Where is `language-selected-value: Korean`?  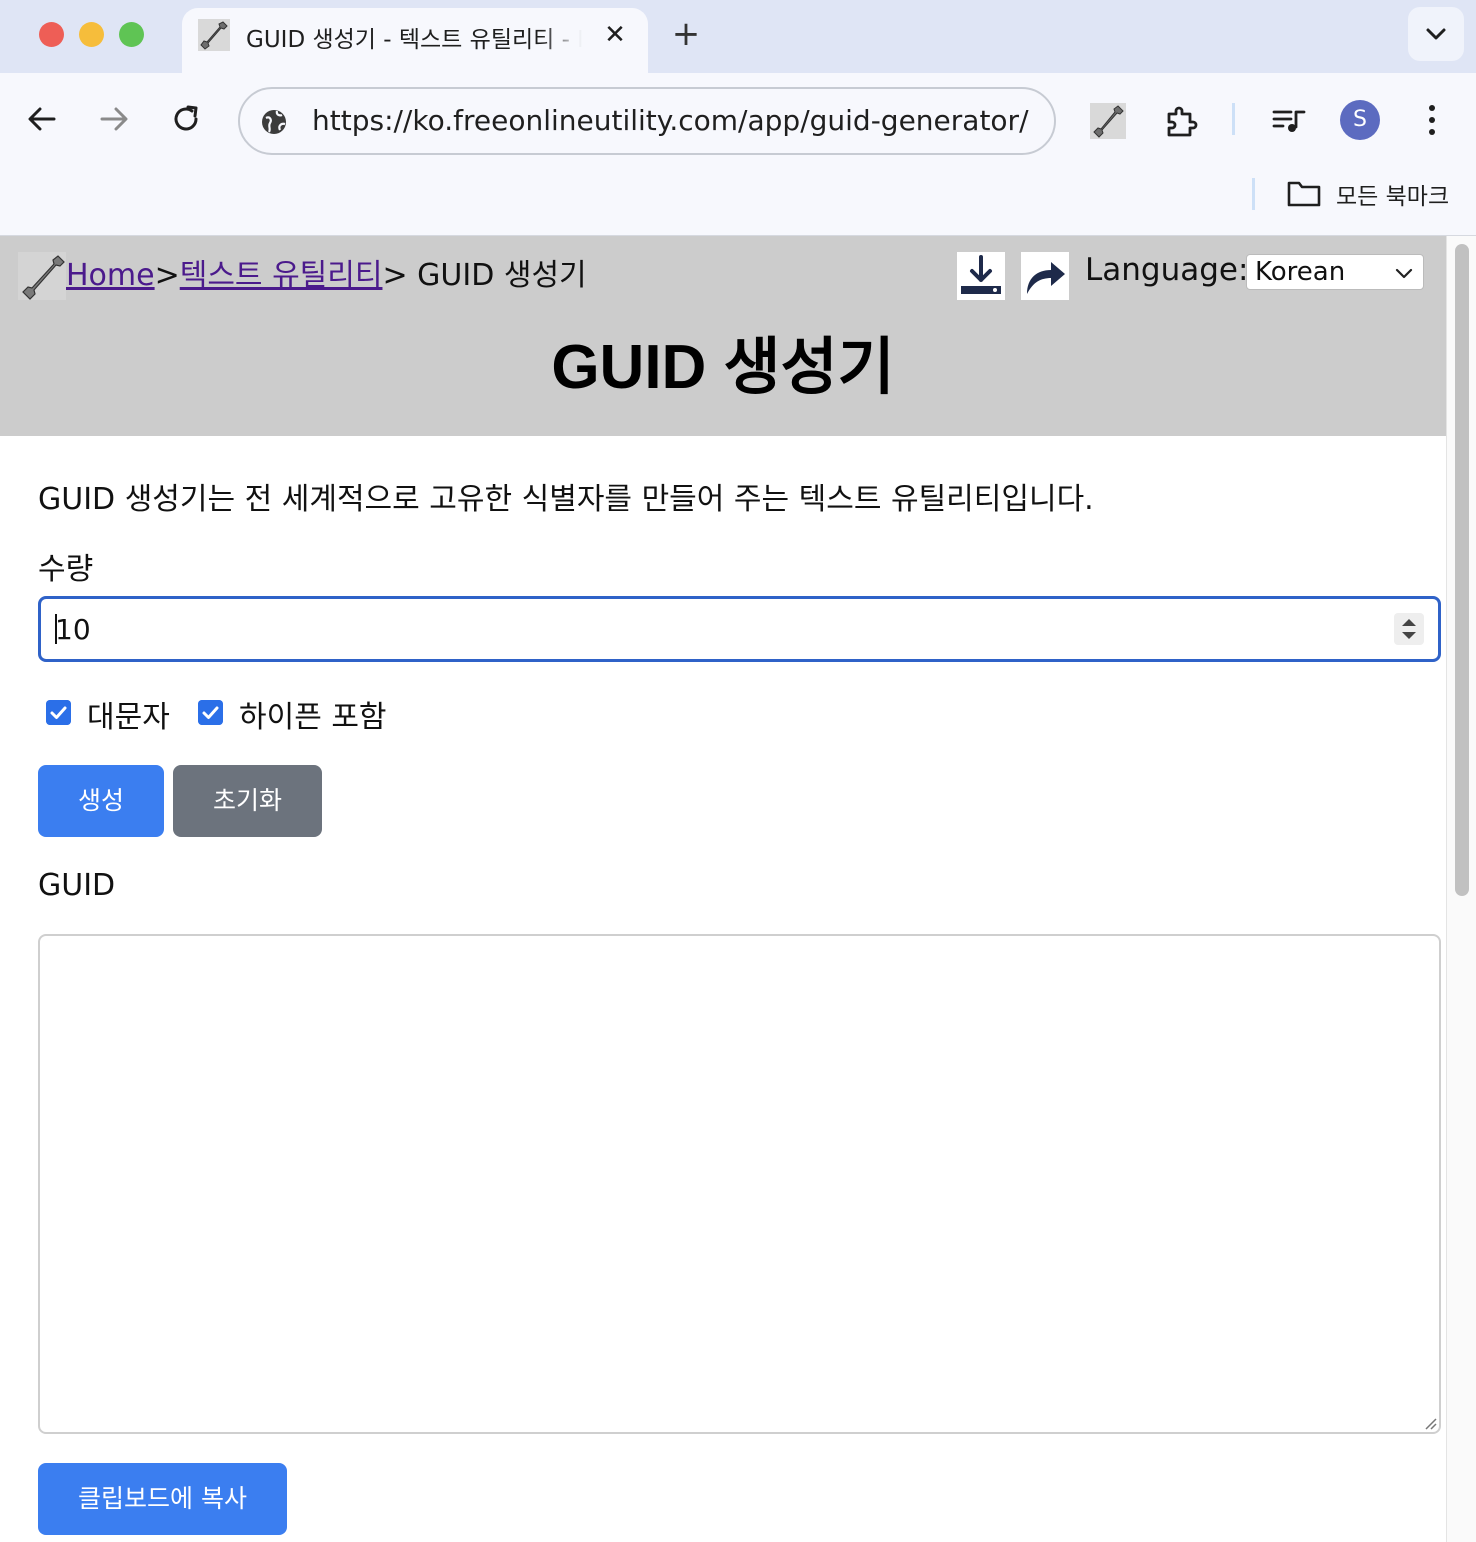
language-selected-value: Korean is located at coordinates (1300, 272).